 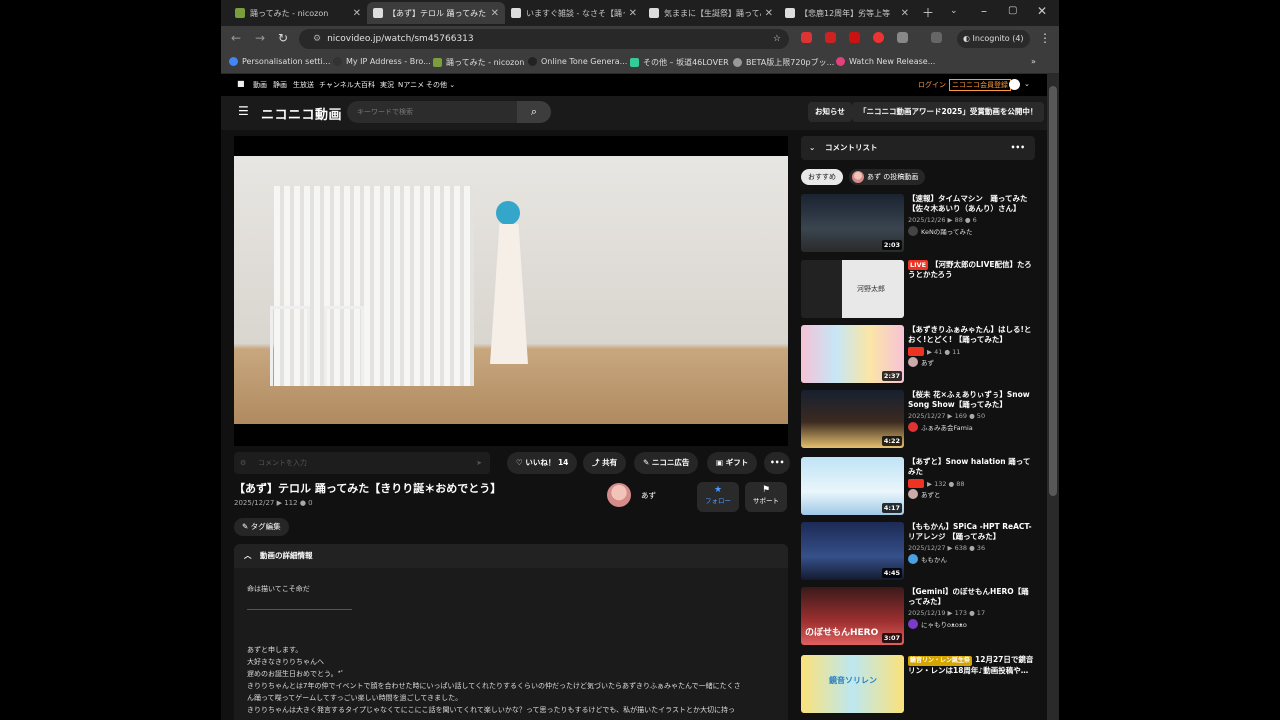 I want to click on video-thumbnail: 2:03, so click(x=852, y=223).